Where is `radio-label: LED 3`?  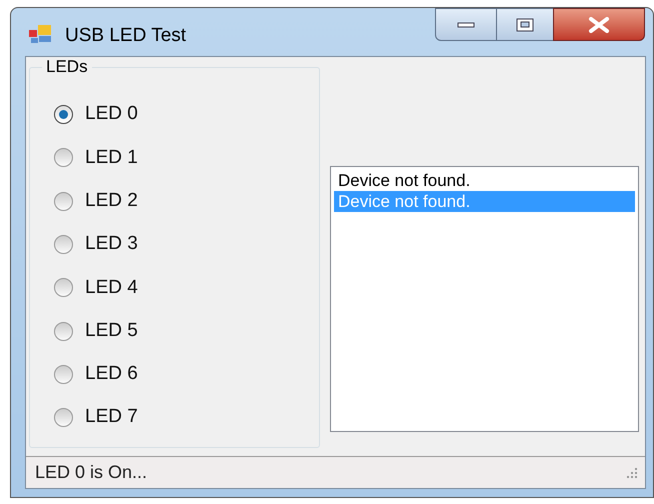 radio-label: LED 3 is located at coordinates (111, 244).